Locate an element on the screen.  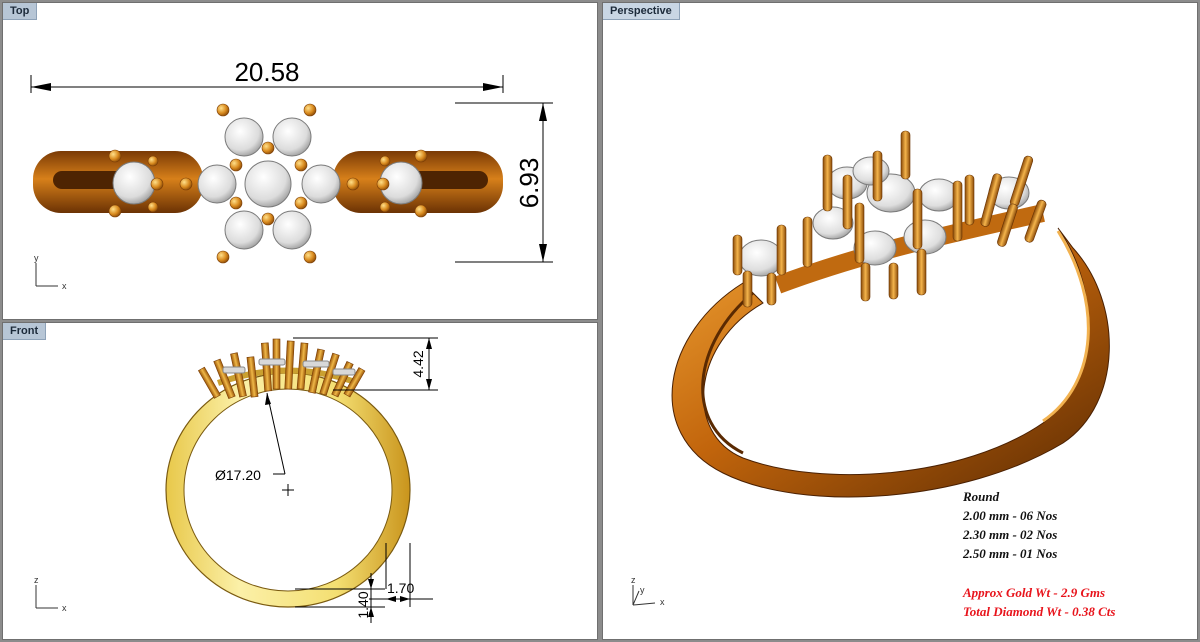
diameter-label: Ø17.20 is located at coordinates (238, 475).